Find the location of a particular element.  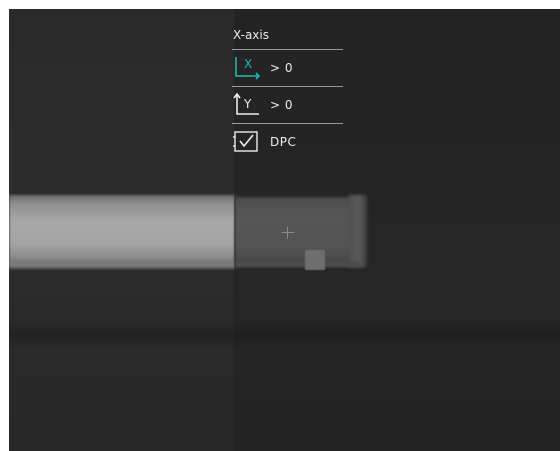

x-axis-icon: X is located at coordinates (247, 68).